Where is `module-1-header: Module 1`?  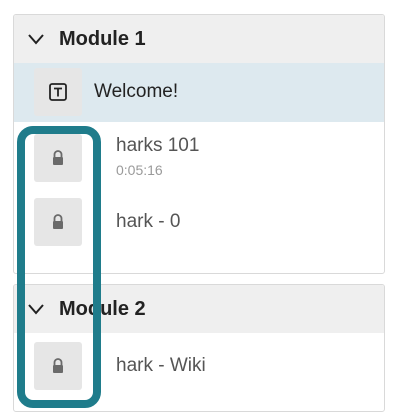 module-1-header: Module 1 is located at coordinates (199, 39).